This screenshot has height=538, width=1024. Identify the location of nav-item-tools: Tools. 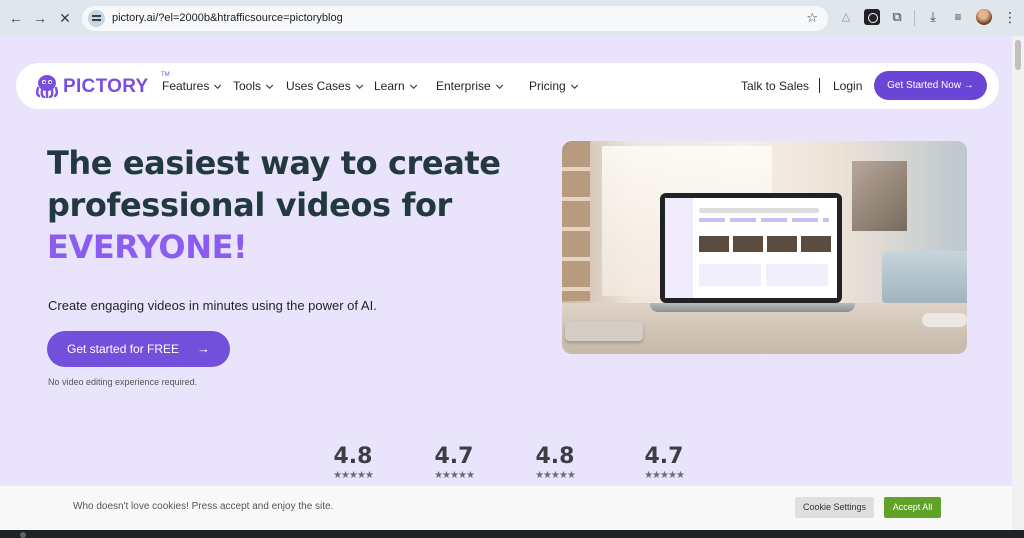
(253, 86).